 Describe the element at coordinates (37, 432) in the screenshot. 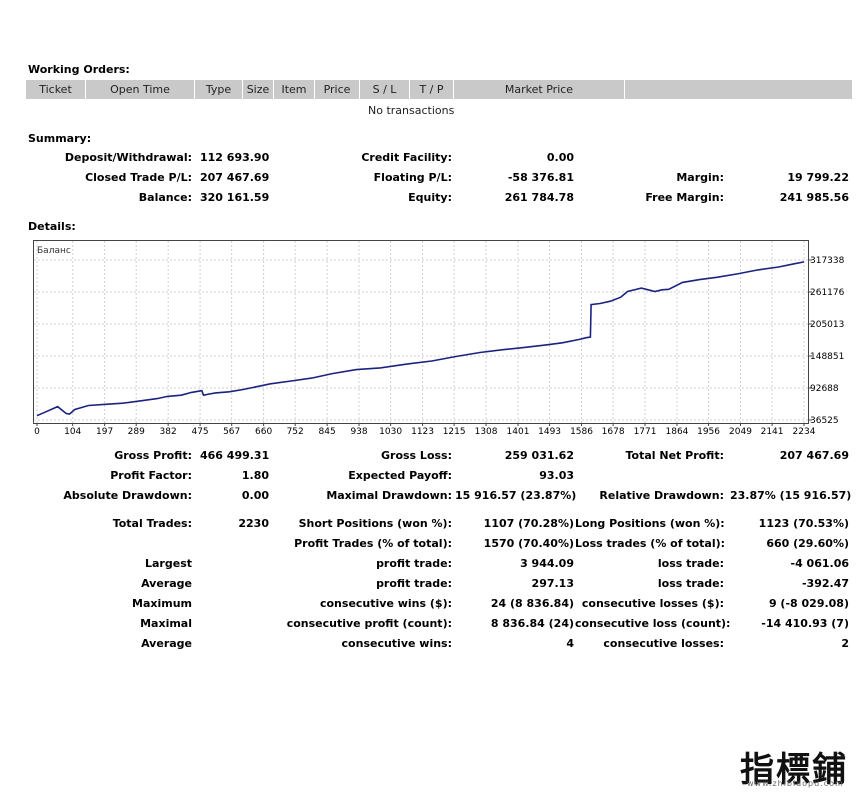

I see `x-tick-label: 0` at that location.